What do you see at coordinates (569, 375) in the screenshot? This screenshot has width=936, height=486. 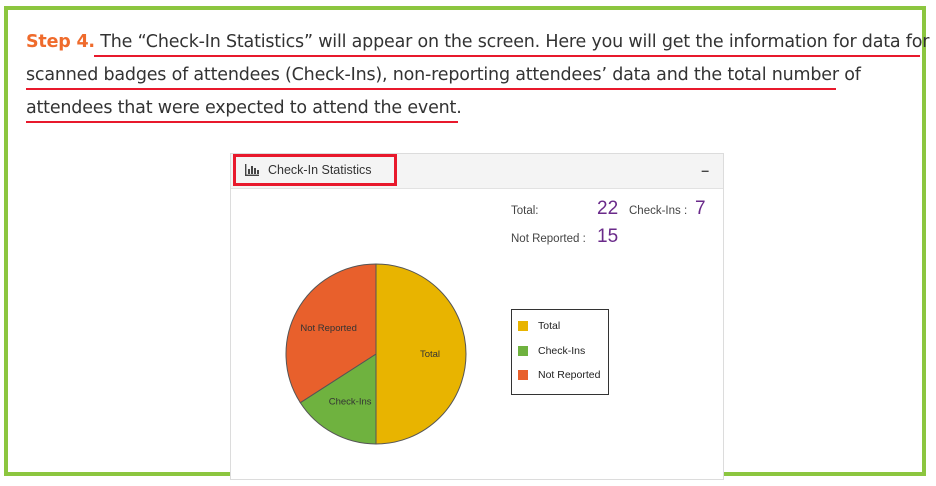 I see `legend-label-not-reported: Not Reported` at bounding box center [569, 375].